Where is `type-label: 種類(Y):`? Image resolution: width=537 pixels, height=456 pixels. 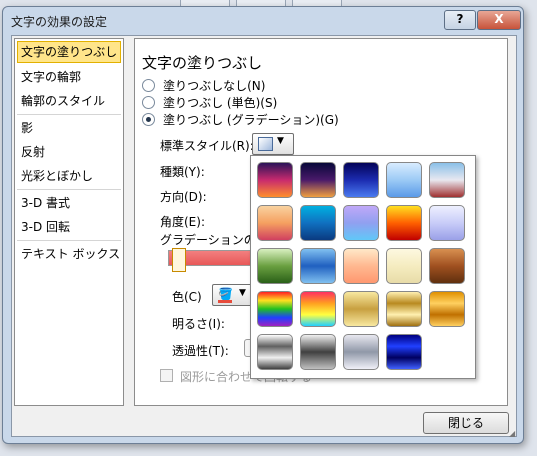
type-label: 種類(Y): is located at coordinates (182, 172).